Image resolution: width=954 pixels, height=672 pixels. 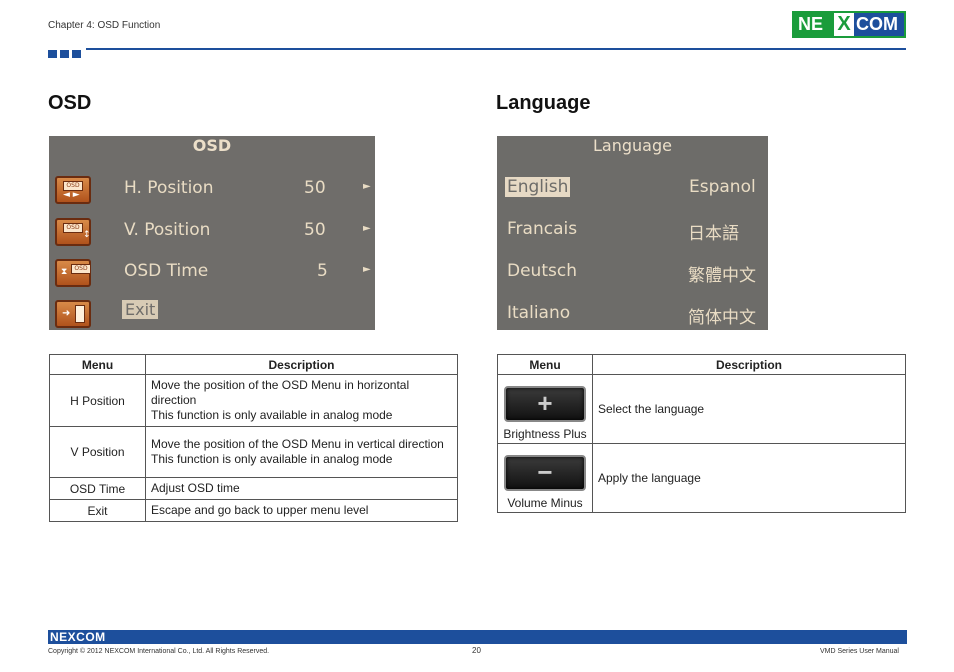 I want to click on osd-row-label: H. Position, so click(x=169, y=188).